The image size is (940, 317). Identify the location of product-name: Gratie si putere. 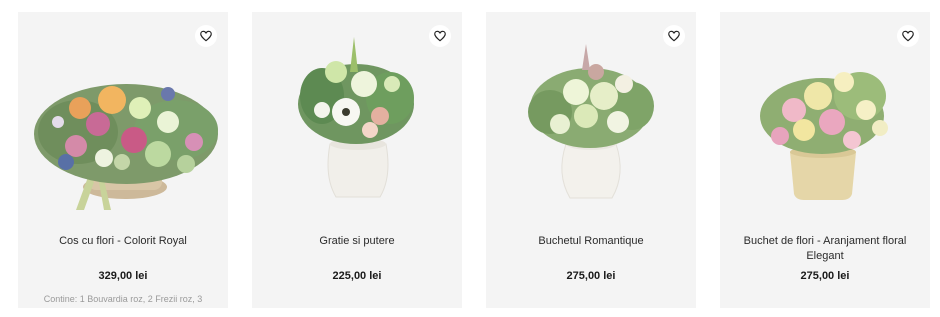
(357, 241).